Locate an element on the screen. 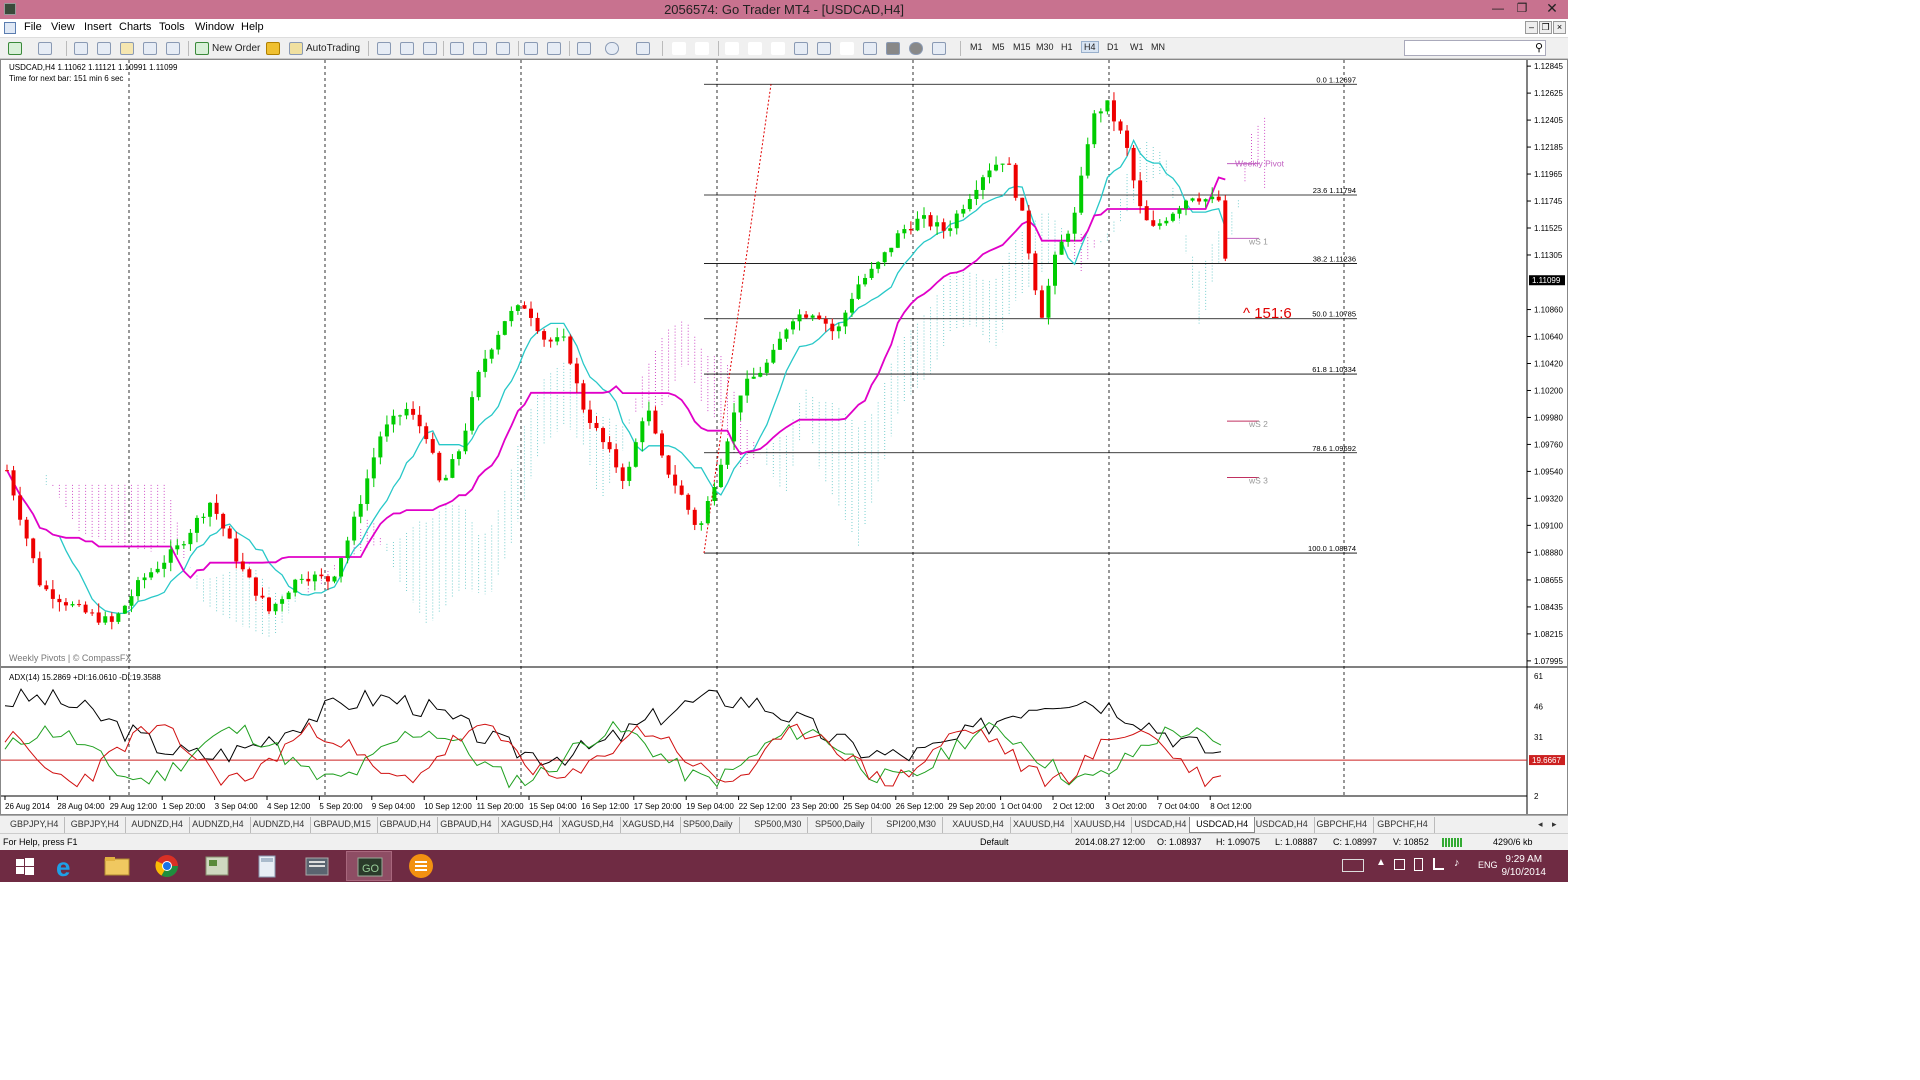 This screenshot has height=1080, width=1920. menu-tools: Tools is located at coordinates (172, 27).